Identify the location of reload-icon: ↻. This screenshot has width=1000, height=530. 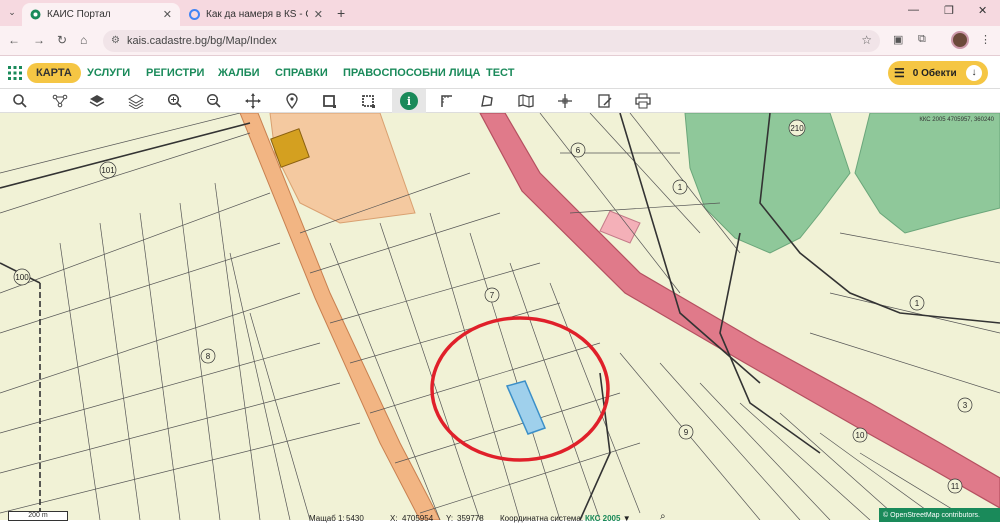
(62, 40).